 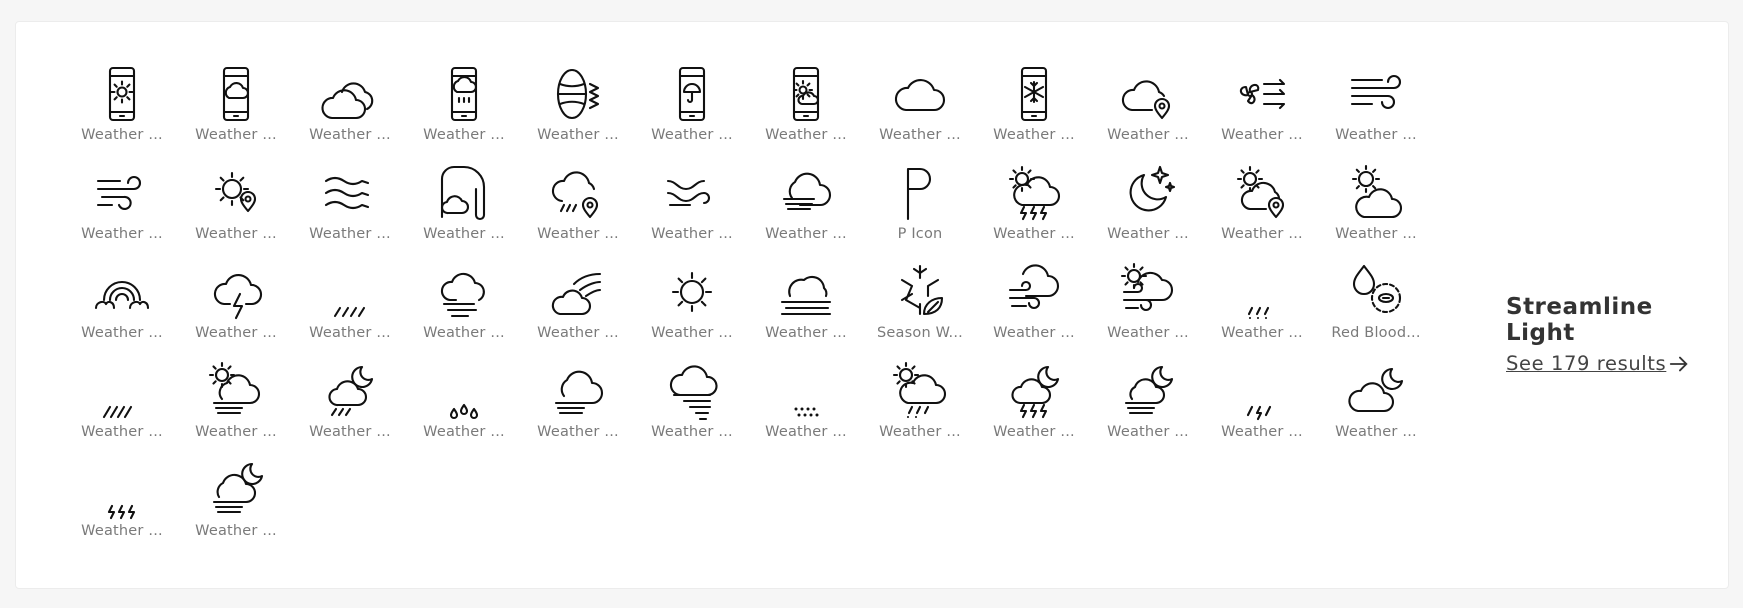 What do you see at coordinates (1146, 100) in the screenshot?
I see `cloud-location-icon` at bounding box center [1146, 100].